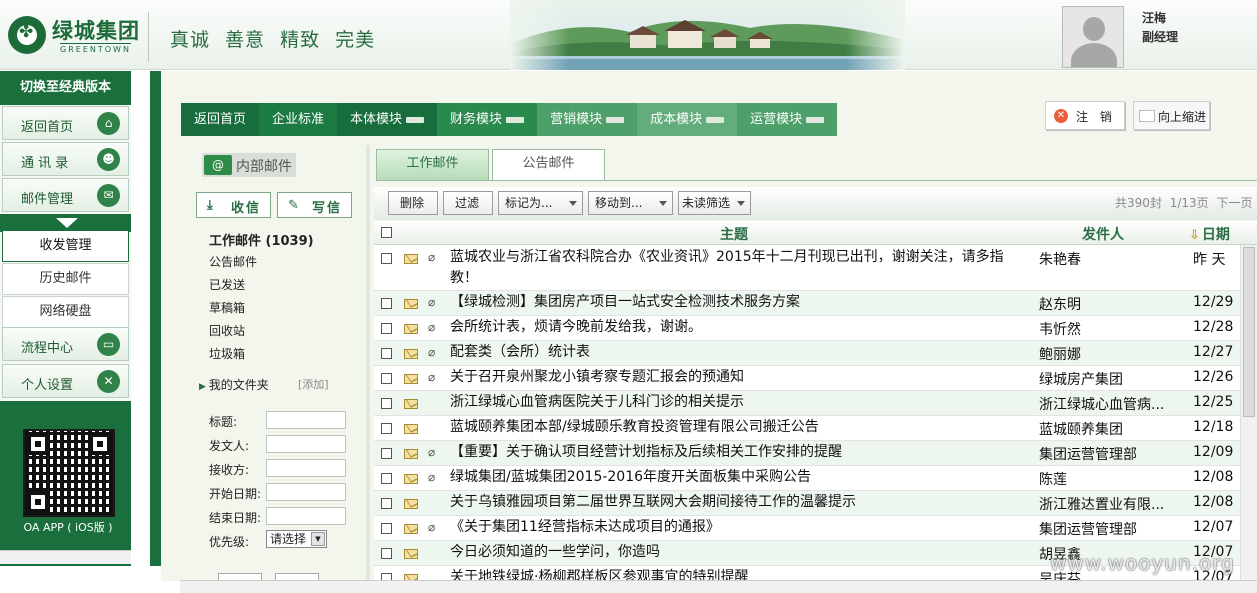 The image size is (1257, 593). I want to click on folder-work-mail: 工作邮件 (1039), so click(261, 239).